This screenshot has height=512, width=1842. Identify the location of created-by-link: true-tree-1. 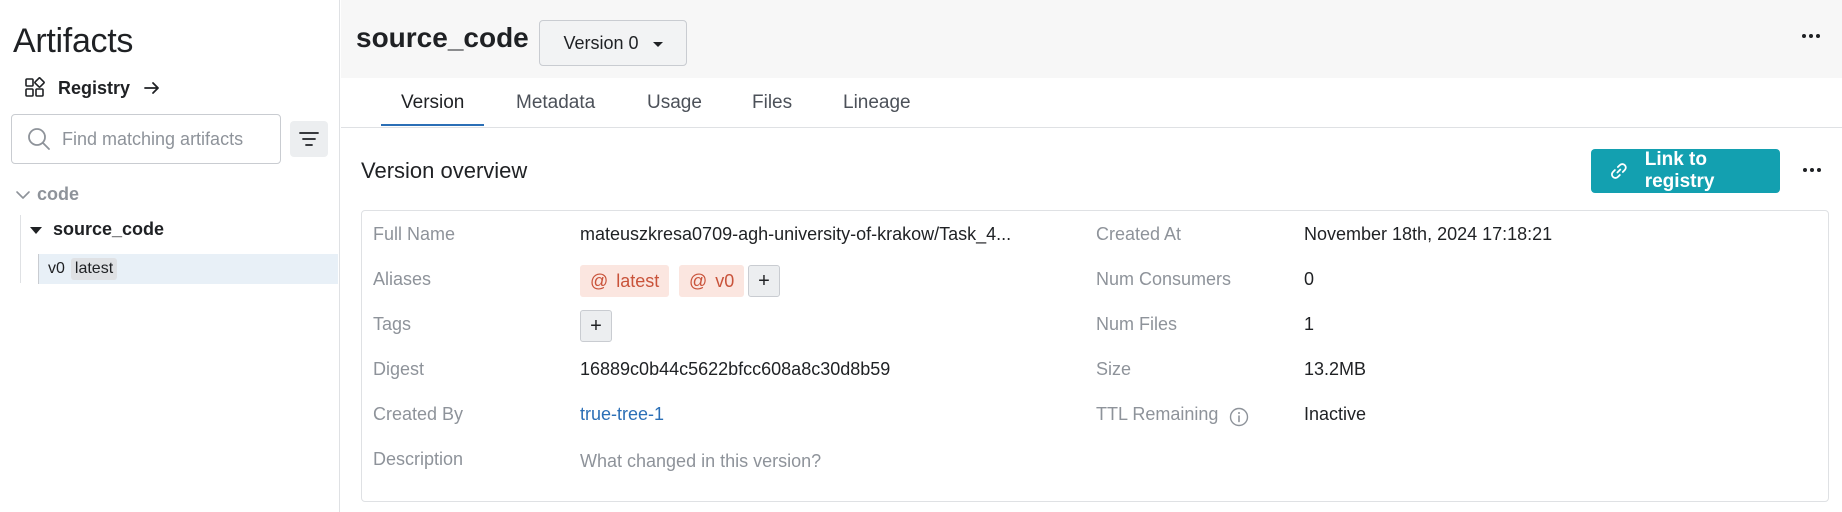
(622, 414).